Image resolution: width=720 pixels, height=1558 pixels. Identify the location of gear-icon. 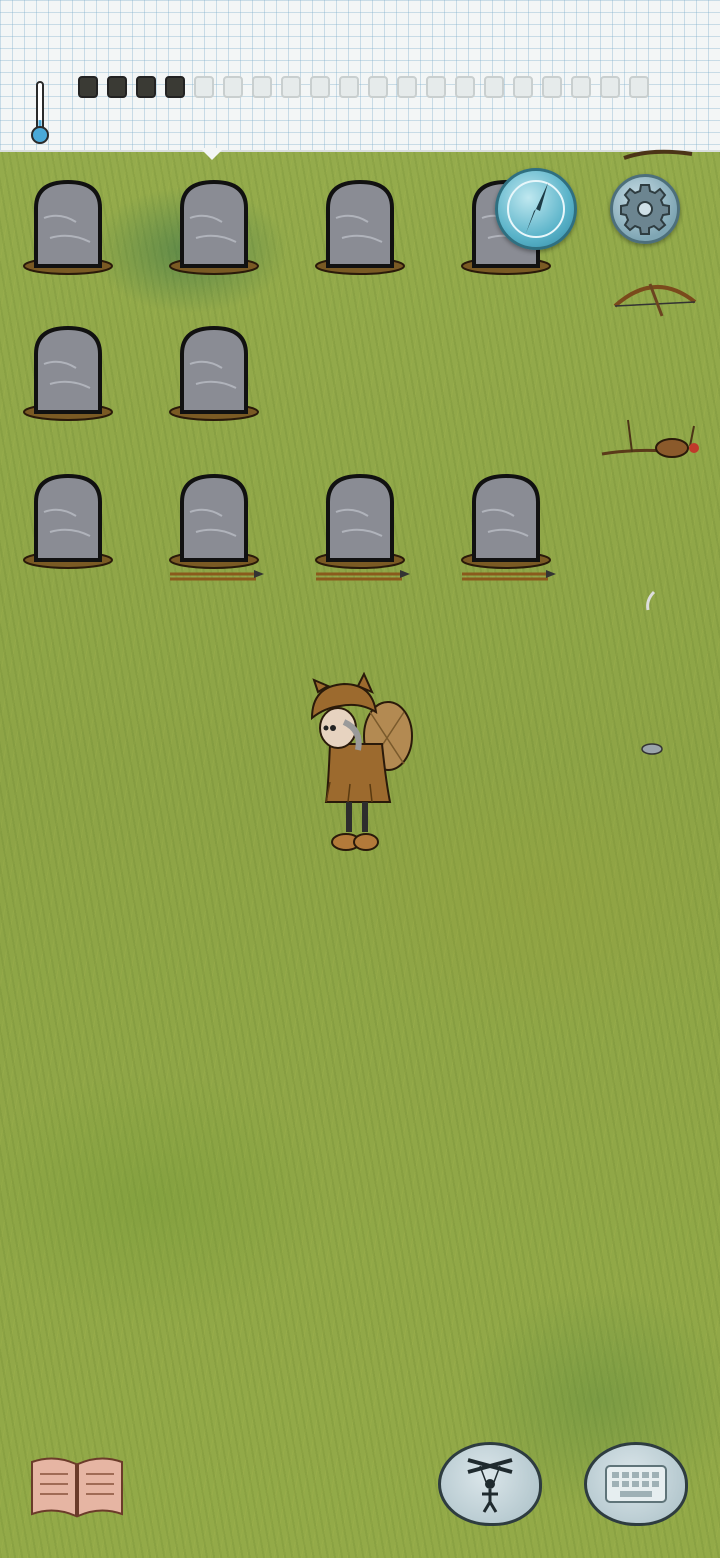
(645, 209).